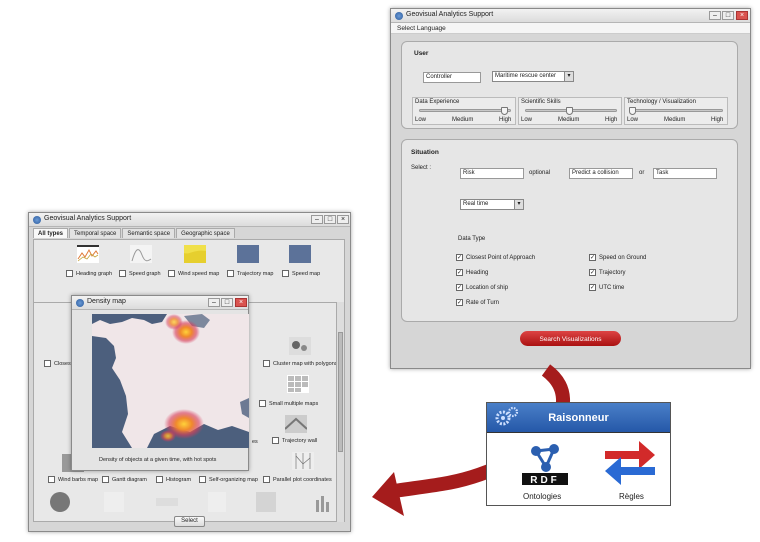 The width and height of the screenshot is (760, 542). What do you see at coordinates (129, 480) in the screenshot?
I see `item-label: Gantt diagram` at bounding box center [129, 480].